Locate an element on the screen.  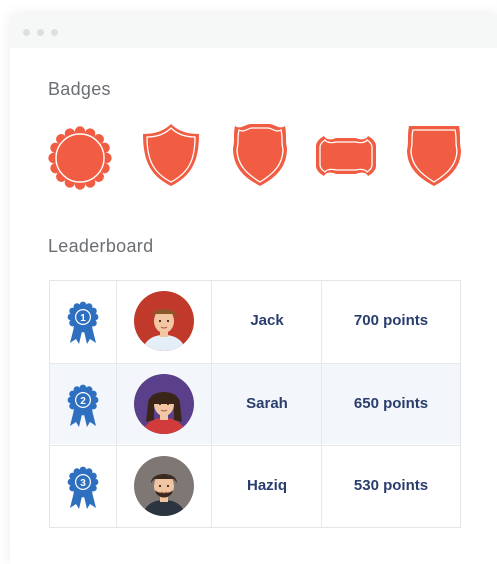
rank-number: 3 is located at coordinates (83, 483).